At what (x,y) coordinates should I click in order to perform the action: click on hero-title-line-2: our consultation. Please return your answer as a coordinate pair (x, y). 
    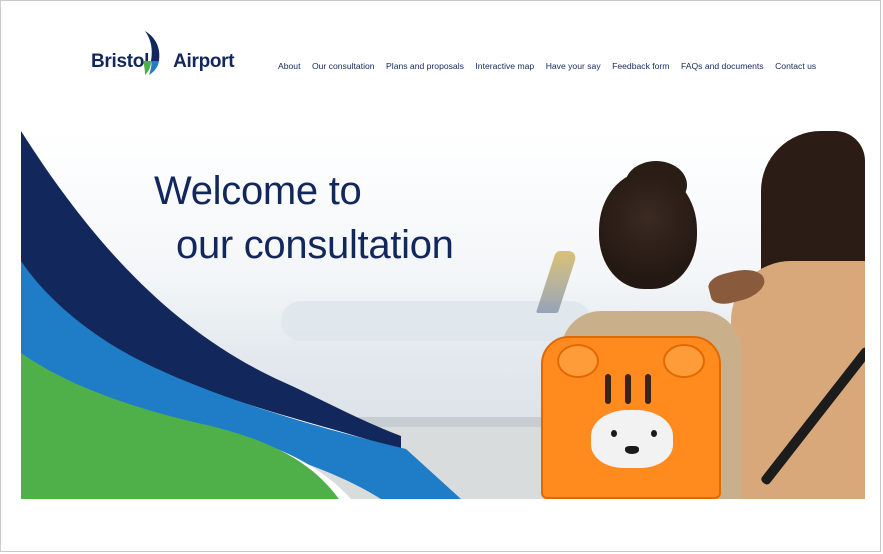
    Looking at the image, I should click on (315, 245).